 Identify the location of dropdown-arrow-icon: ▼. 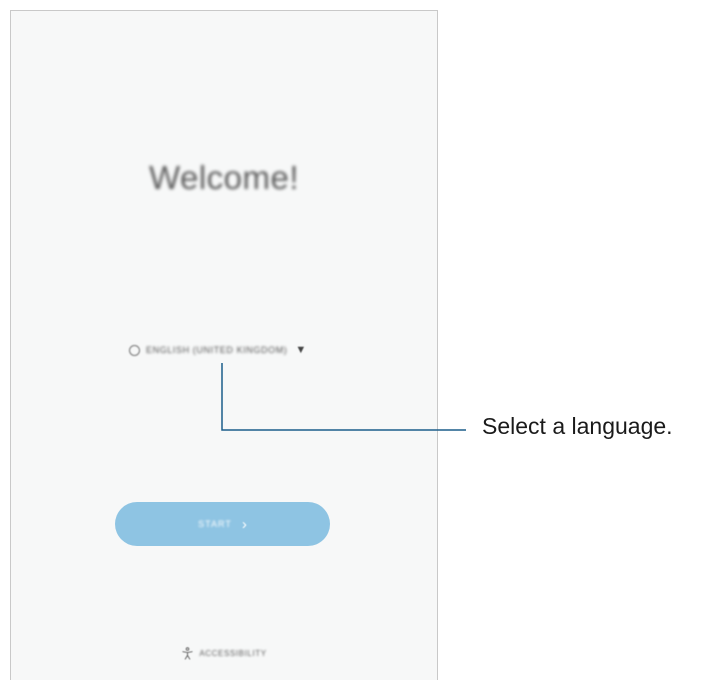
(301, 350).